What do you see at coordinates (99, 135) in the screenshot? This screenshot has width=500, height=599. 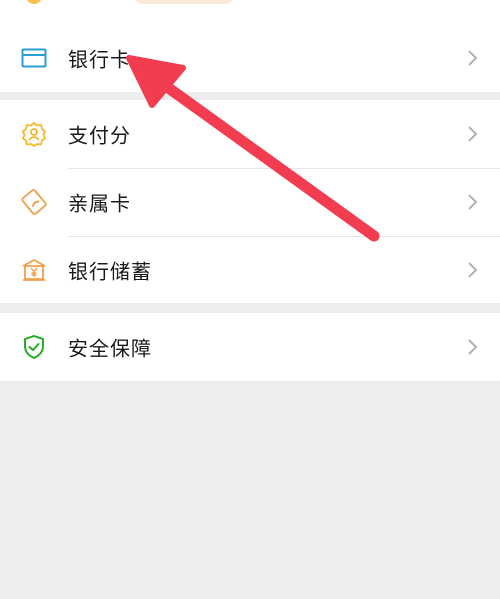 I see `menu-item-label: 支付分` at bounding box center [99, 135].